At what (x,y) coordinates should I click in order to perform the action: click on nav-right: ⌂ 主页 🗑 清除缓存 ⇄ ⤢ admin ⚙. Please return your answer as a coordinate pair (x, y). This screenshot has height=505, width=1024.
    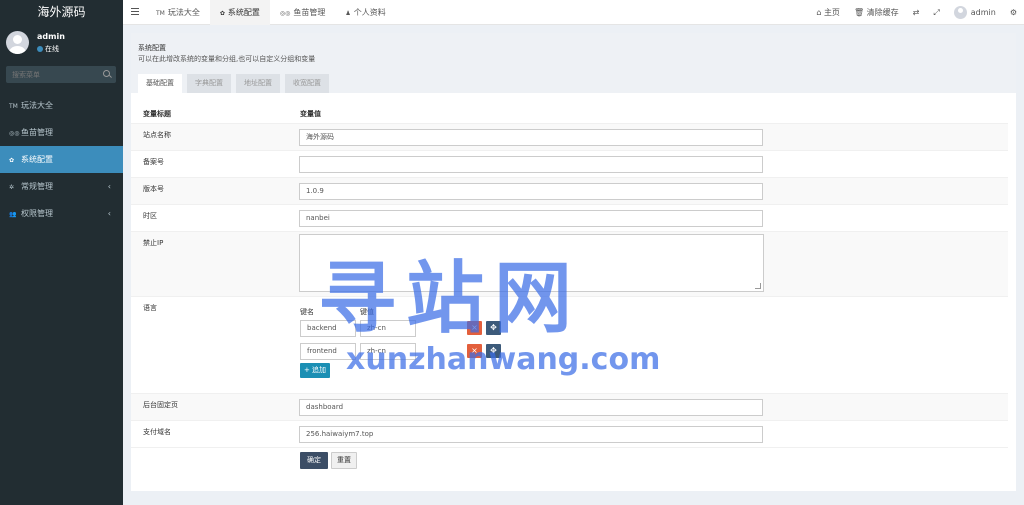
    Looking at the image, I should click on (916, 12).